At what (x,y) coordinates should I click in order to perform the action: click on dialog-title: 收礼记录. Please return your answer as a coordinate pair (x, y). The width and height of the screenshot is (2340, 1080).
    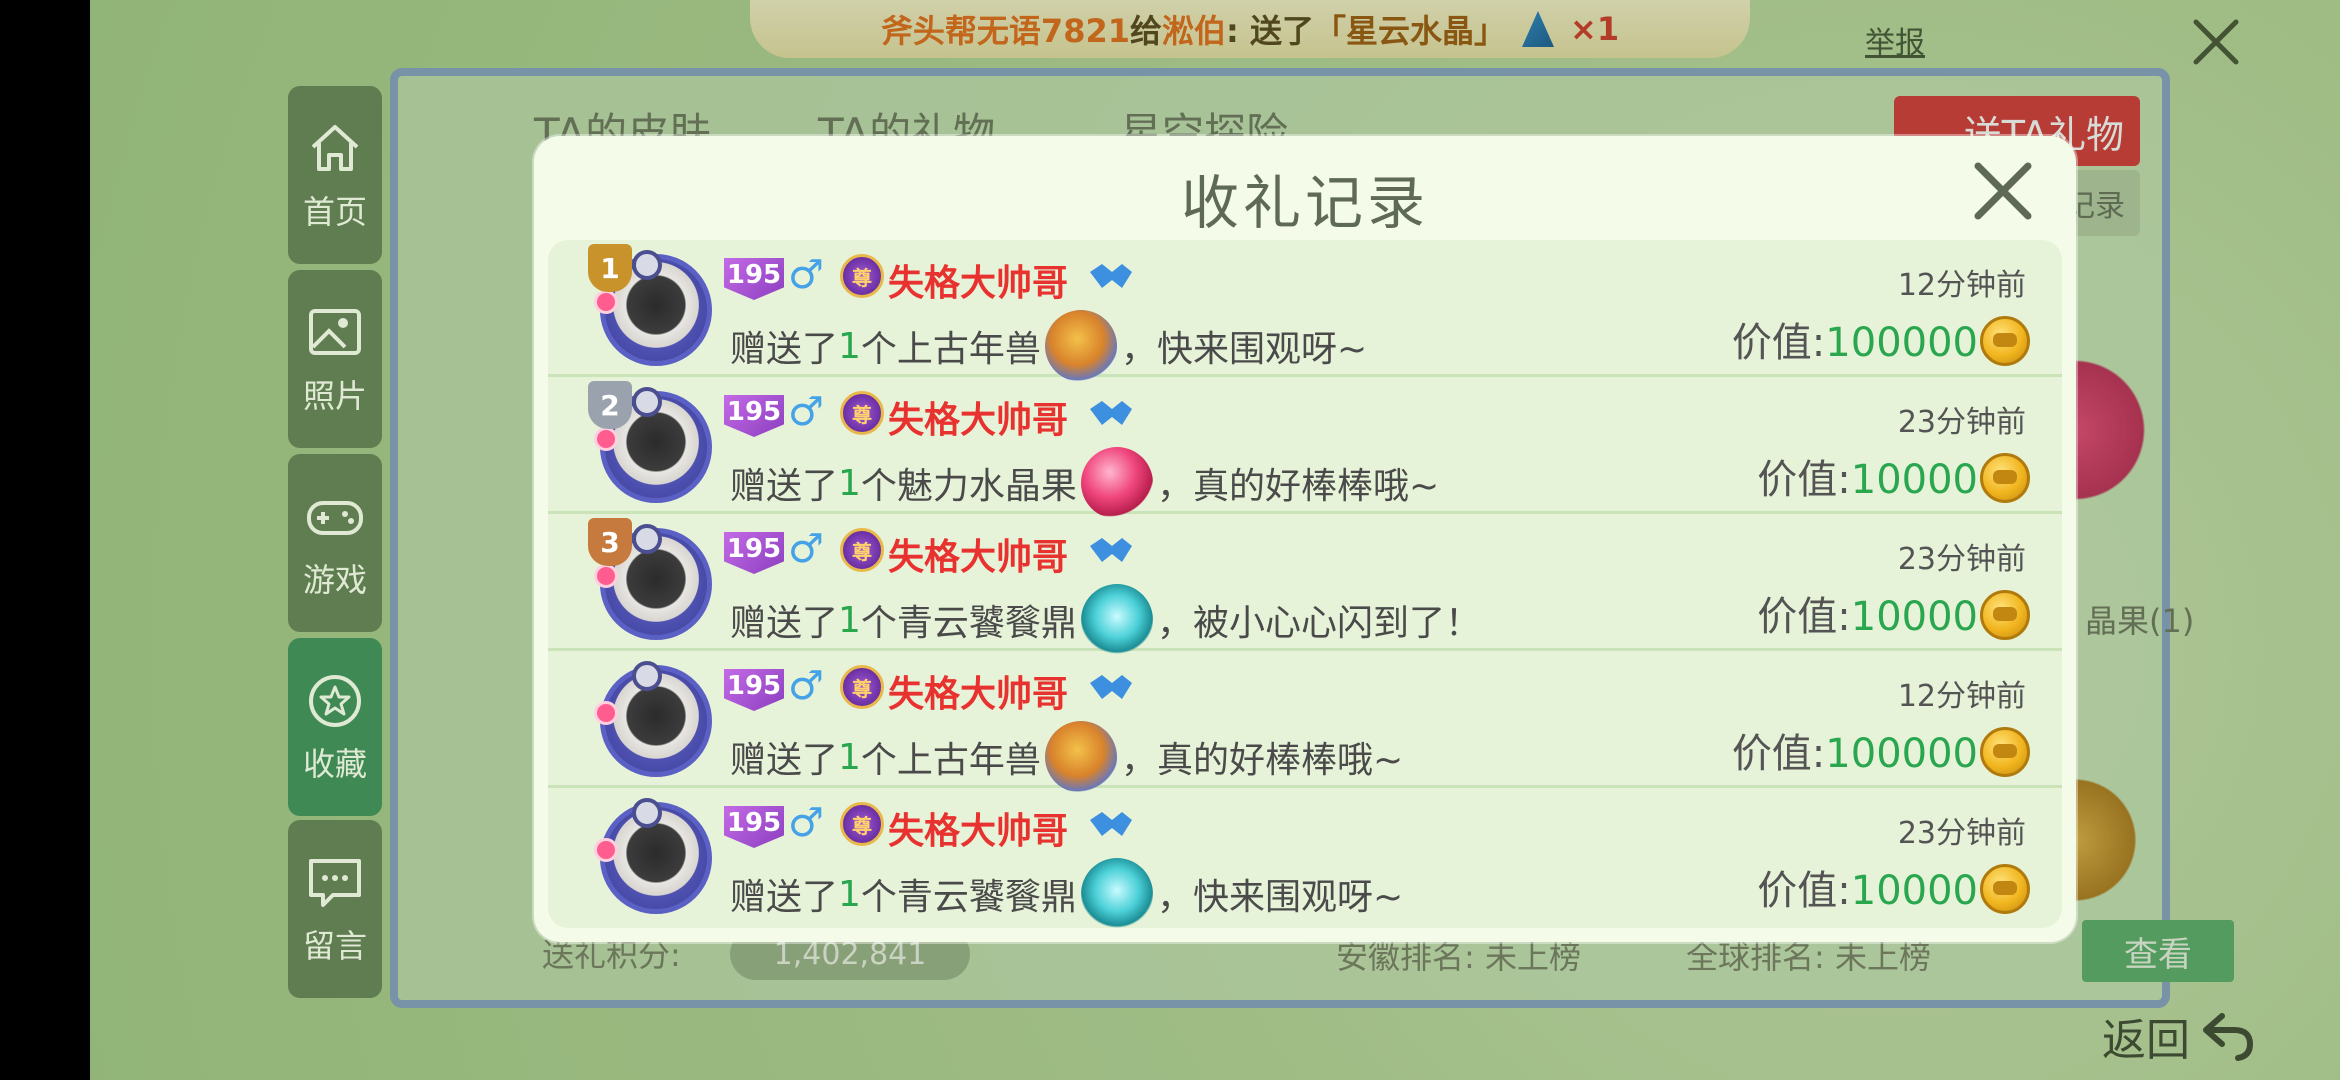
    Looking at the image, I should click on (1304, 203).